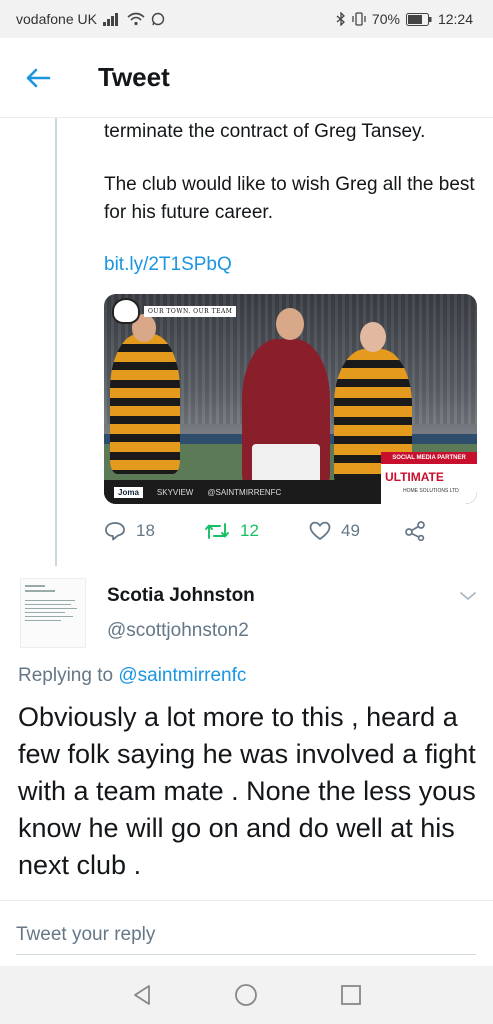 The width and height of the screenshot is (493, 1024). I want to click on reply-button: 18, so click(154, 531).